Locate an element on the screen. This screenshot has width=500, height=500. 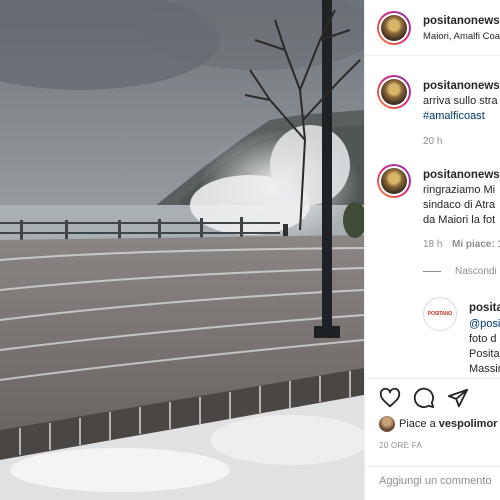
share-icon is located at coordinates (458, 398).